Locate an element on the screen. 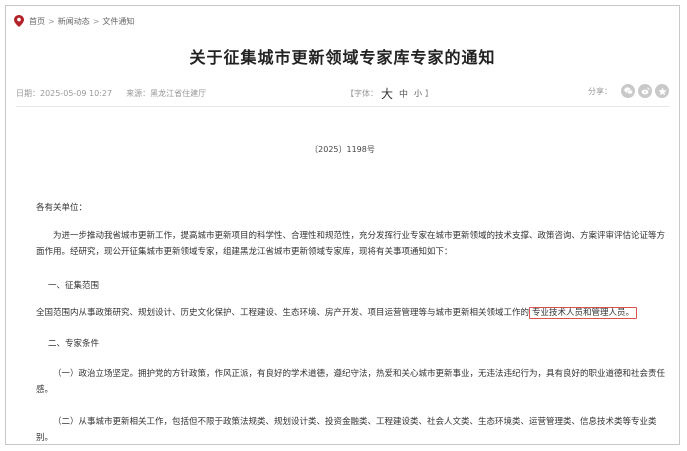 The height and width of the screenshot is (451, 687). highlighted-phrase: 专业技术人员和管理人员。 is located at coordinates (583, 313).